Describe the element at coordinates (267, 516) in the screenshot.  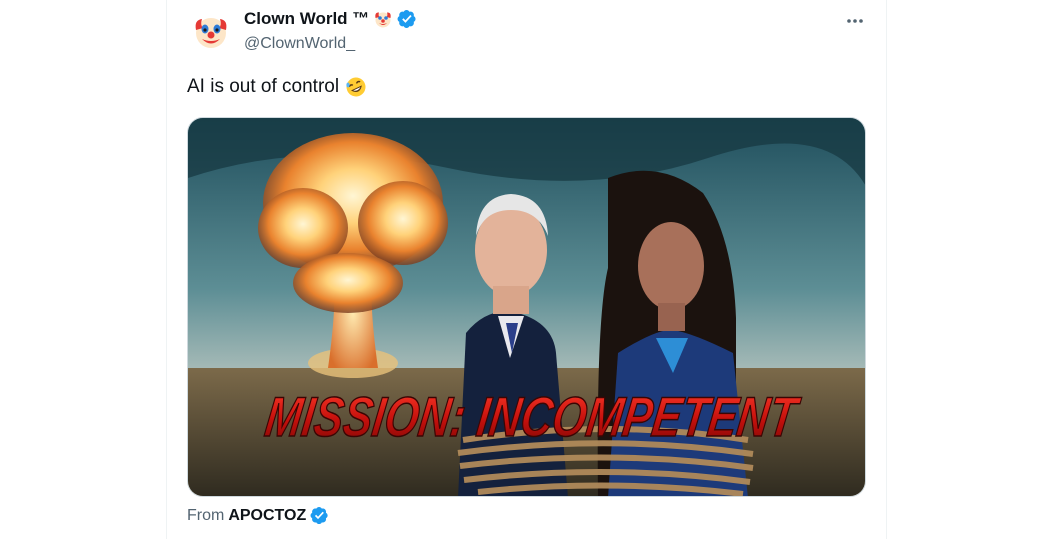
I see `source-name: APOCTOZ` at that location.